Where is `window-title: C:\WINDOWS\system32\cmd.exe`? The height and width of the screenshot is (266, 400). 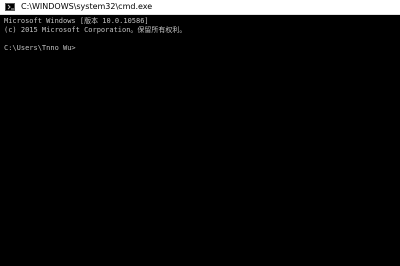 window-title: C:\WINDOWS\system32\cmd.exe is located at coordinates (87, 6).